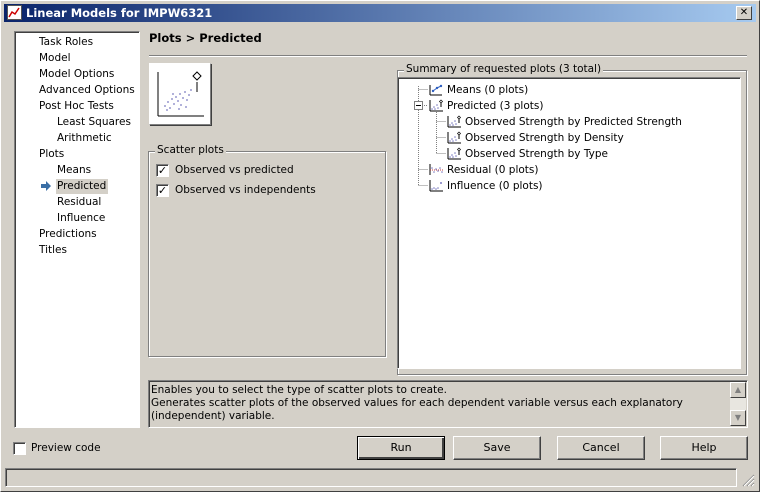  What do you see at coordinates (162, 170) in the screenshot?
I see `observed-vs-predicted-checkbox: ✓` at bounding box center [162, 170].